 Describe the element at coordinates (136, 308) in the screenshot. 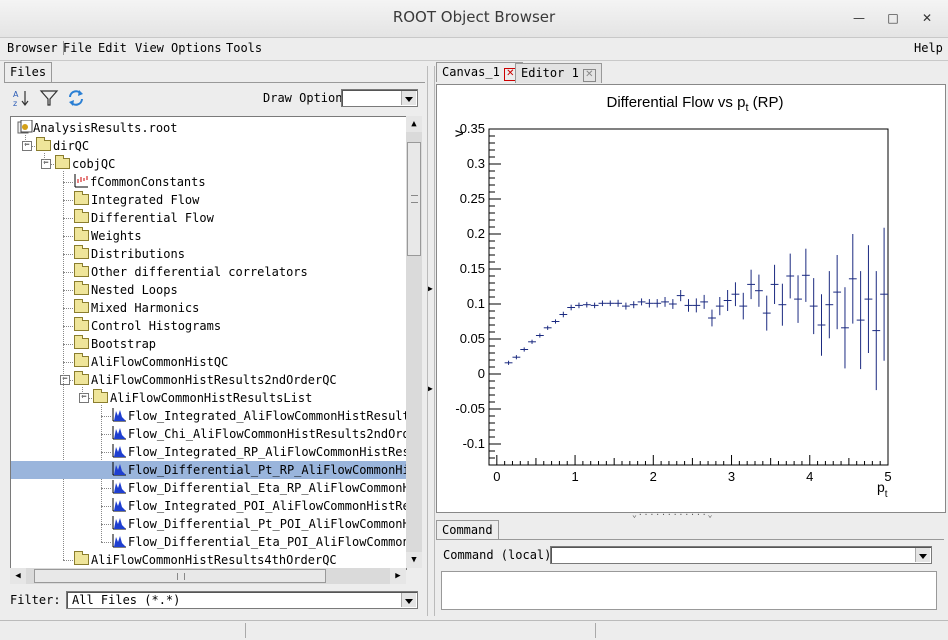

I see `tree-node: Mixed Harmonics` at that location.